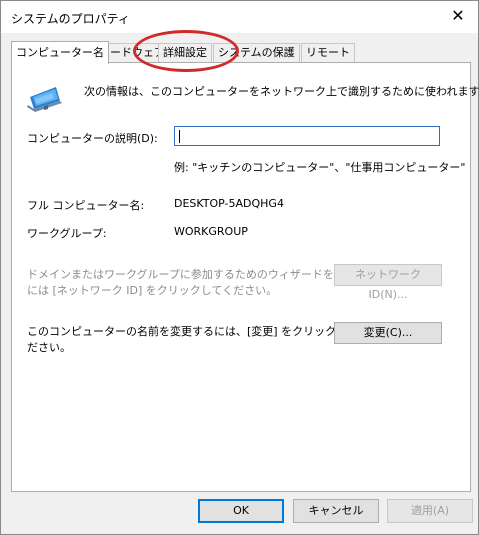 The width and height of the screenshot is (479, 535). What do you see at coordinates (185, 52) in the screenshot?
I see `tab-advanced: 詳細設定` at bounding box center [185, 52].